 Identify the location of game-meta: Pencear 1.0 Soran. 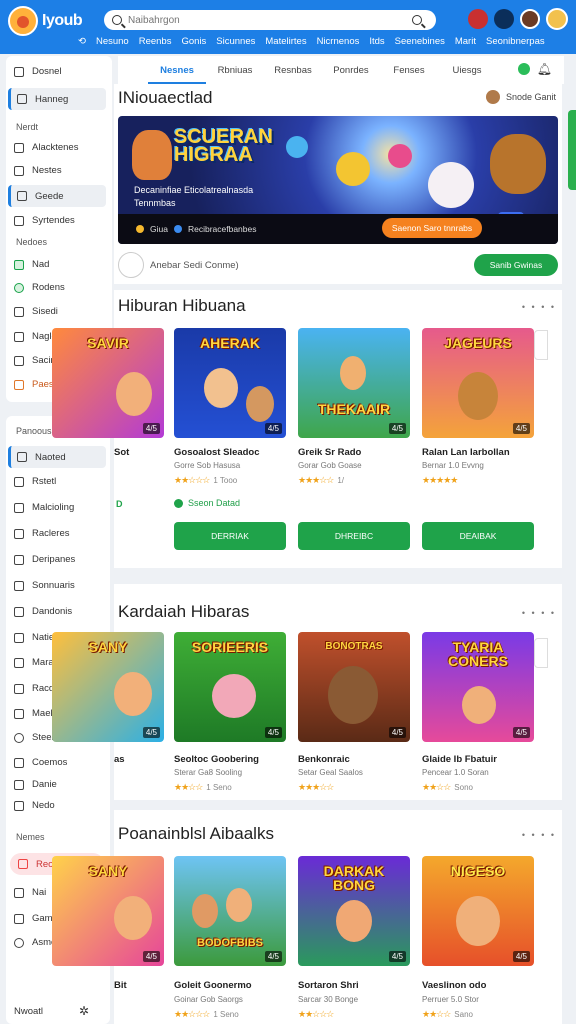
(455, 772).